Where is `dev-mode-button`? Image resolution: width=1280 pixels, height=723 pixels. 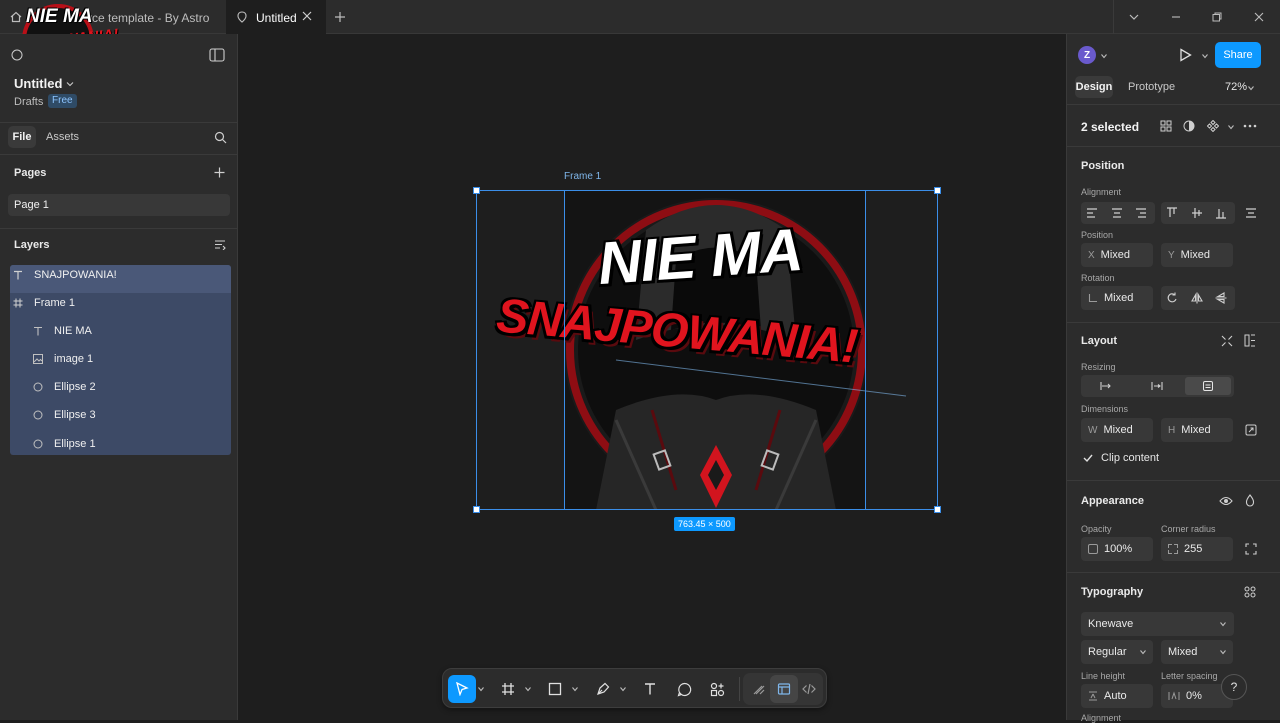
dev-mode-button is located at coordinates (809, 689).